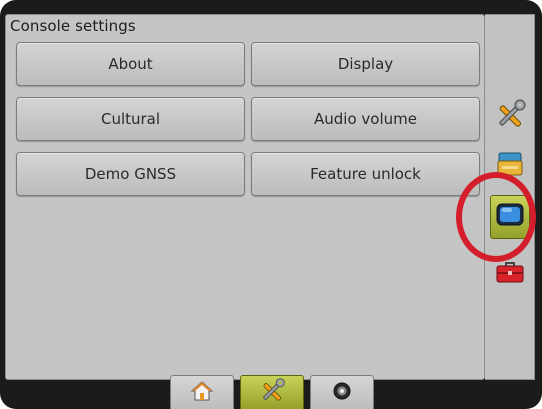 Image resolution: width=542 pixels, height=409 pixels. Describe the element at coordinates (365, 119) in the screenshot. I see `audio-volume-button: Audio volume` at that location.